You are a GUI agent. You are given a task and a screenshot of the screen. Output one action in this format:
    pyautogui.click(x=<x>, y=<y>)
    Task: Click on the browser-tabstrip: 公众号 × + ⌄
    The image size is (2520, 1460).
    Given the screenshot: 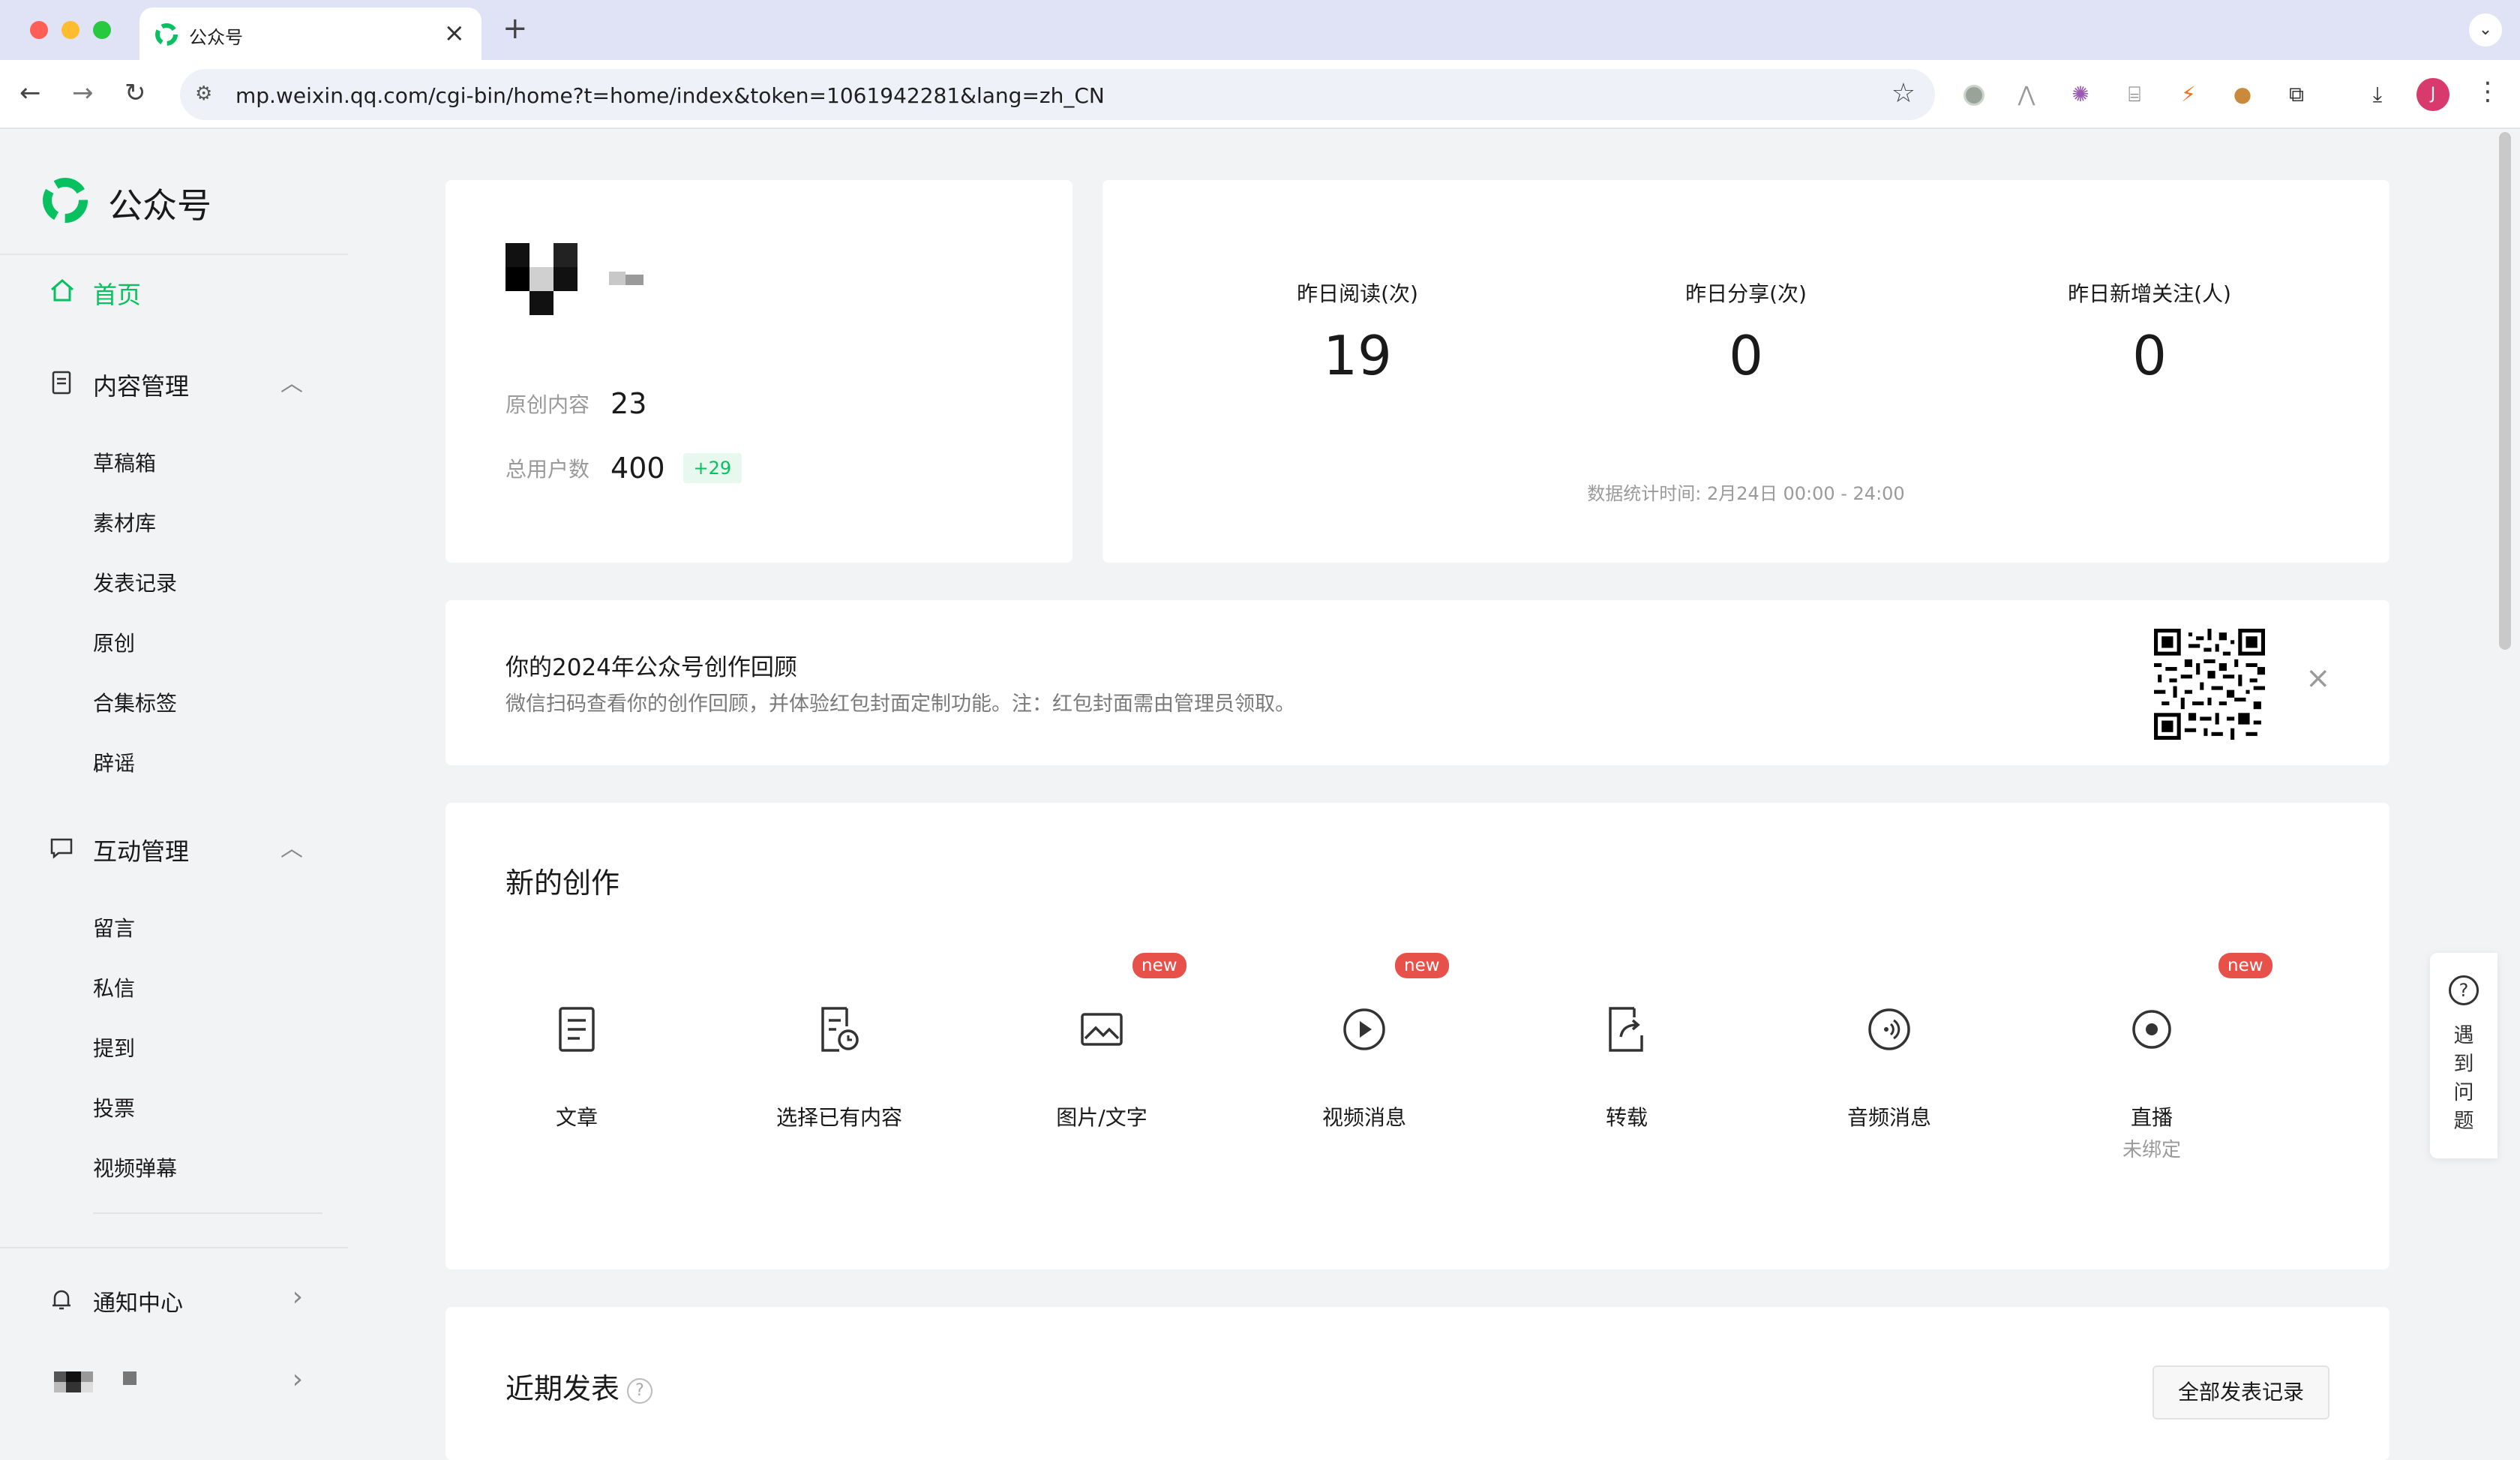 What is the action you would take?
    pyautogui.click(x=1260, y=30)
    